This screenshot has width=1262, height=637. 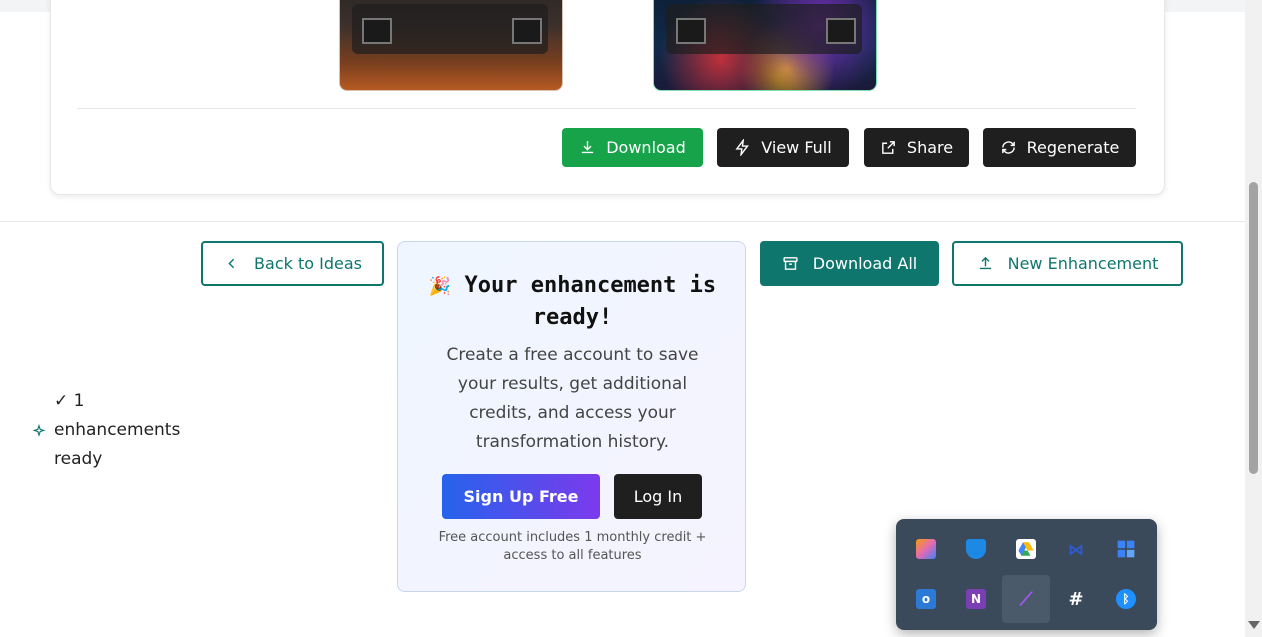 What do you see at coordinates (1008, 147) in the screenshot?
I see `refresh-icon` at bounding box center [1008, 147].